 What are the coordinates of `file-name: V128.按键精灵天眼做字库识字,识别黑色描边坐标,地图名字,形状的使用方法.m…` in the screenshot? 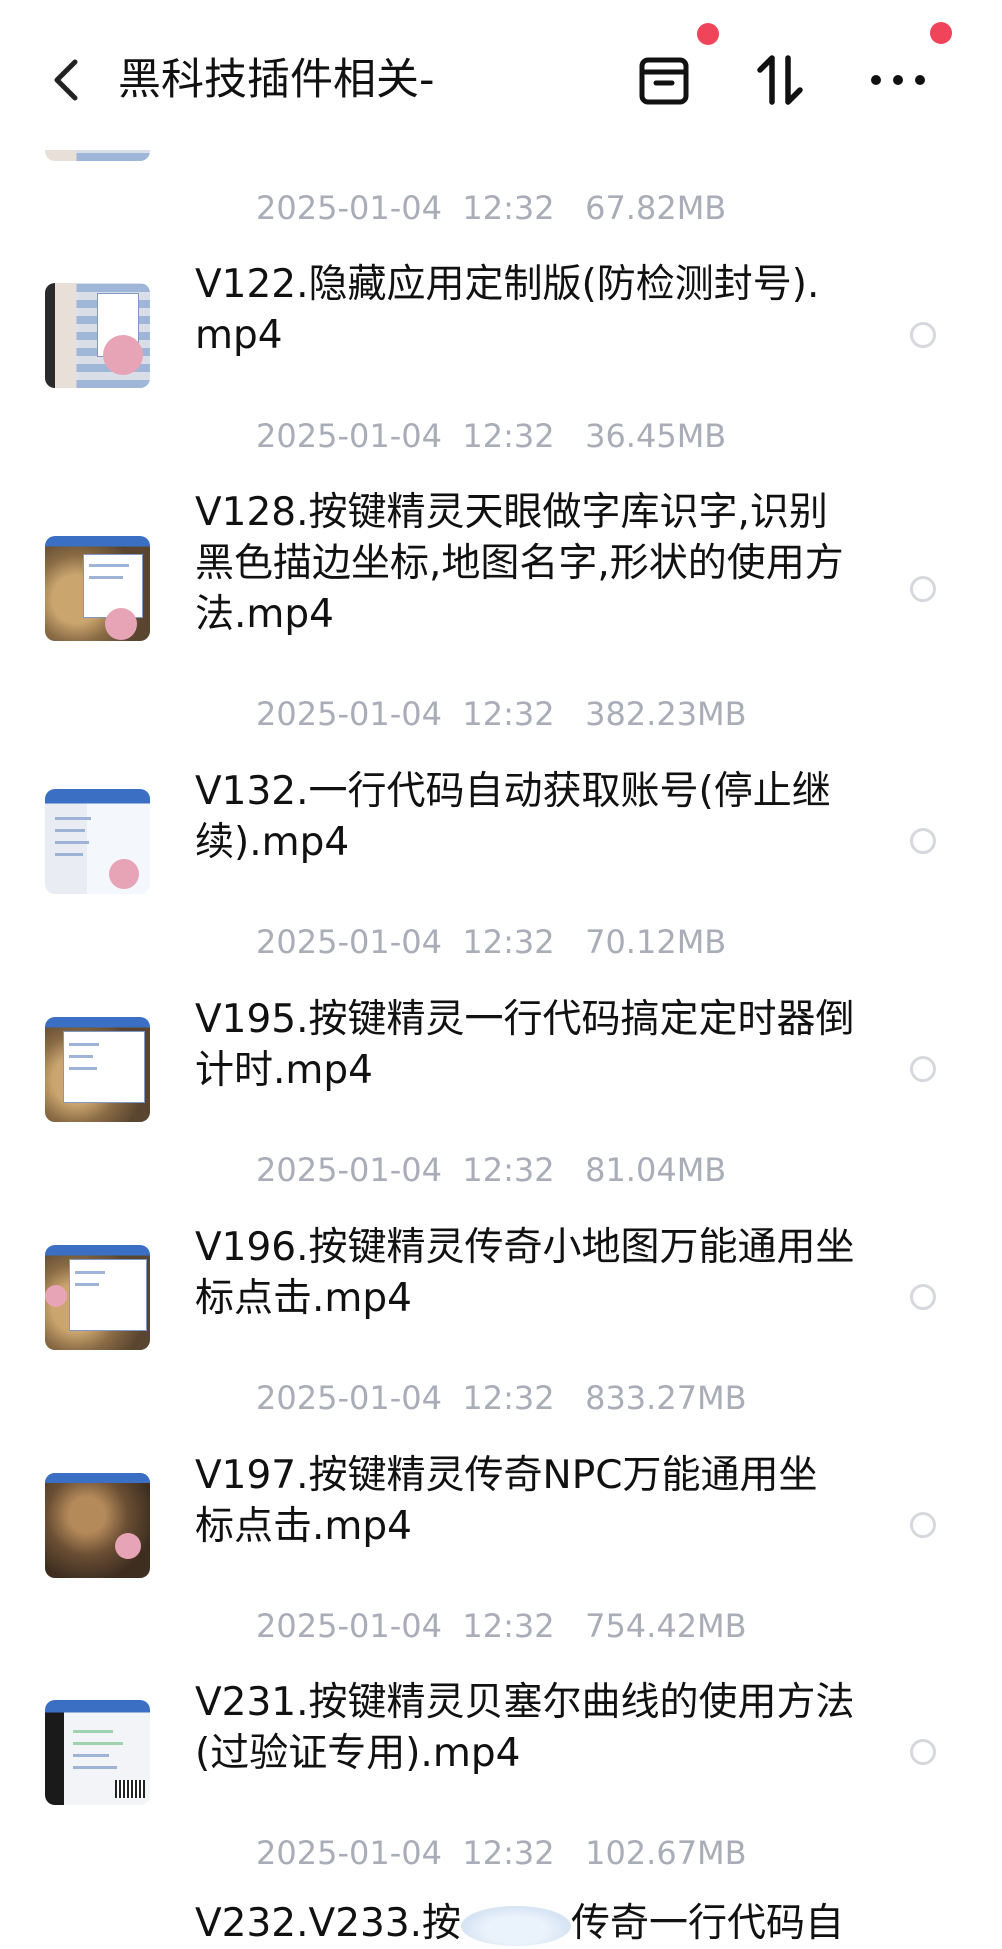 It's located at (519, 563).